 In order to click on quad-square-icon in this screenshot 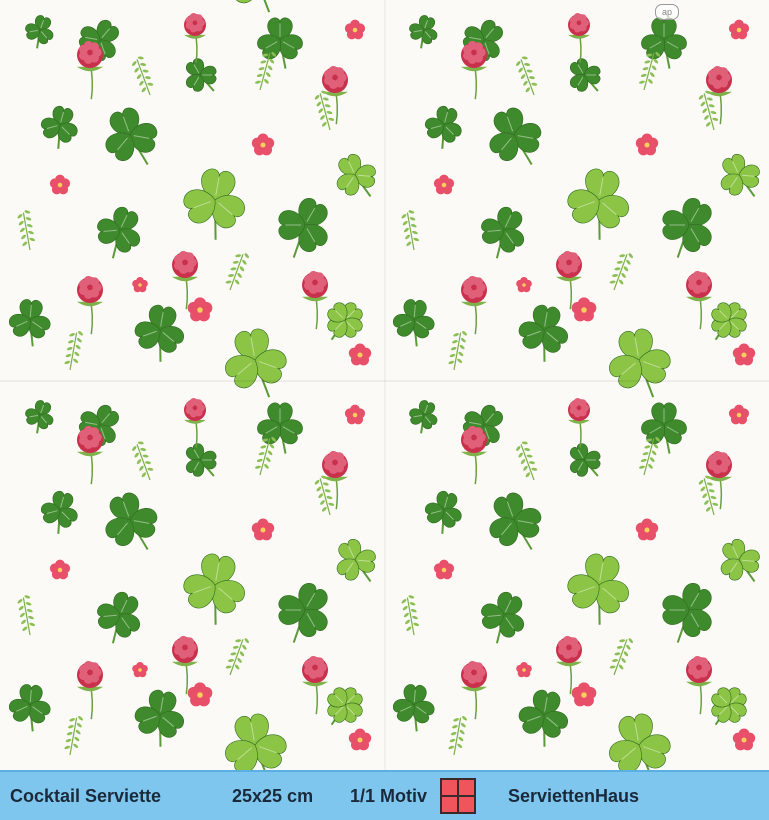, I will do `click(458, 796)`.